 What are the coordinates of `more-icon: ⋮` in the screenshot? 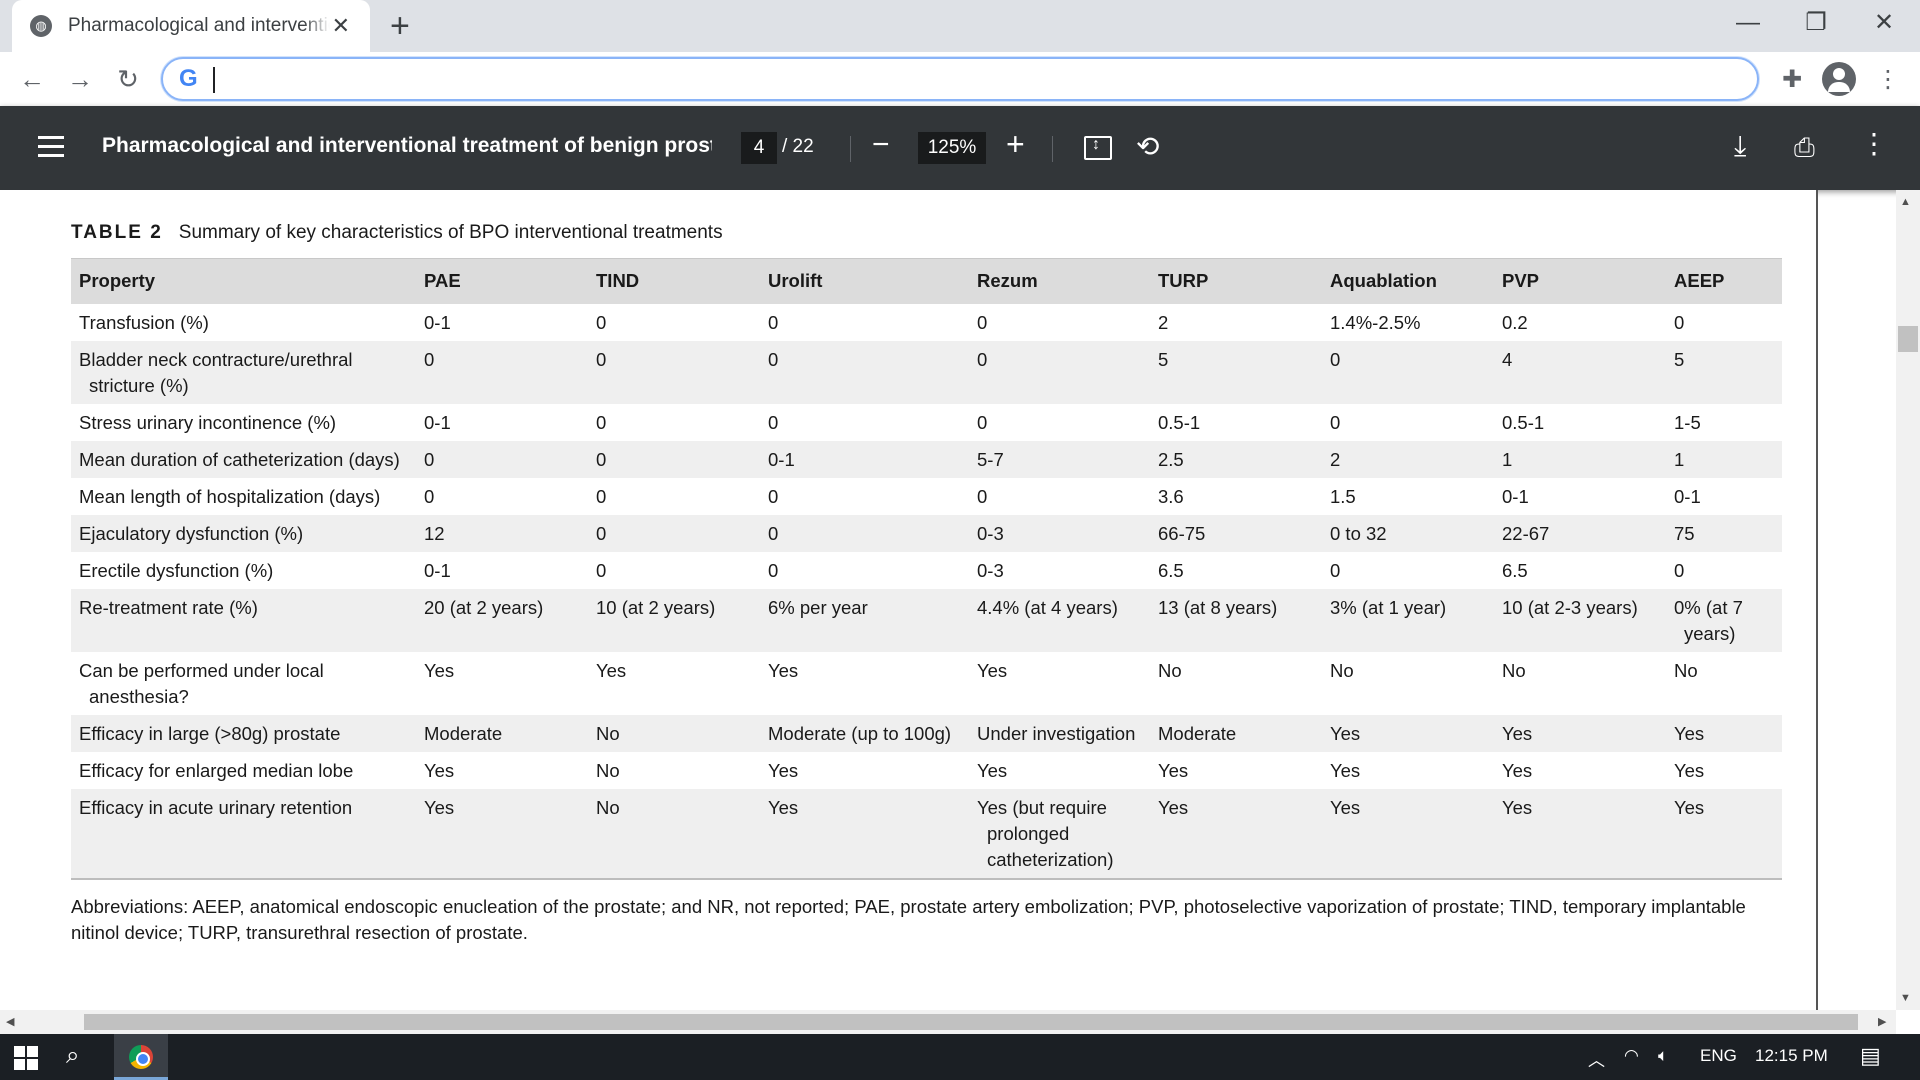 It's located at (1874, 144).